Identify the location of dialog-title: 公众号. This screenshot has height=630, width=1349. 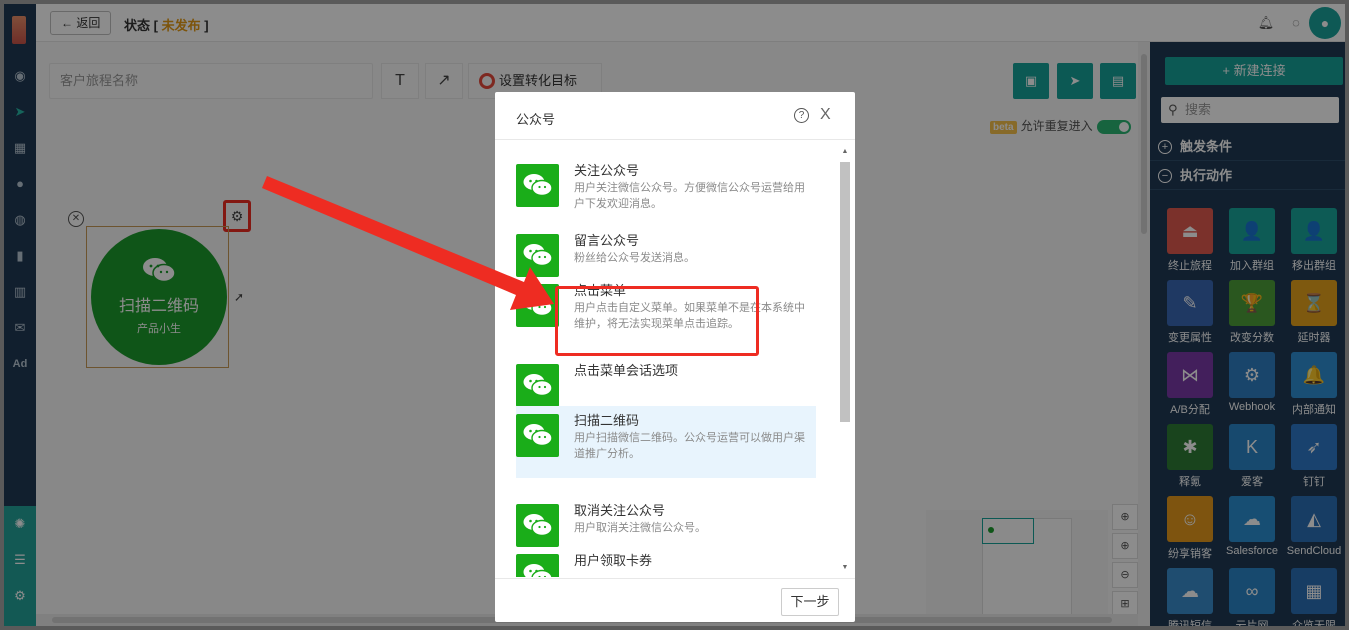
(536, 119).